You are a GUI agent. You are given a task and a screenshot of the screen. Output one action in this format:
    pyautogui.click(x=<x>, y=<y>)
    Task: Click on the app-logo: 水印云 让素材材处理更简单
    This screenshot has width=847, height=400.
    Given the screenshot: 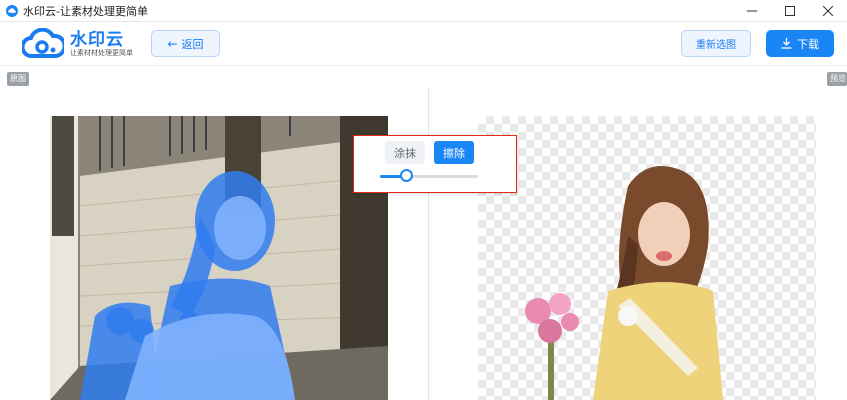 What is the action you would take?
    pyautogui.click(x=77, y=44)
    